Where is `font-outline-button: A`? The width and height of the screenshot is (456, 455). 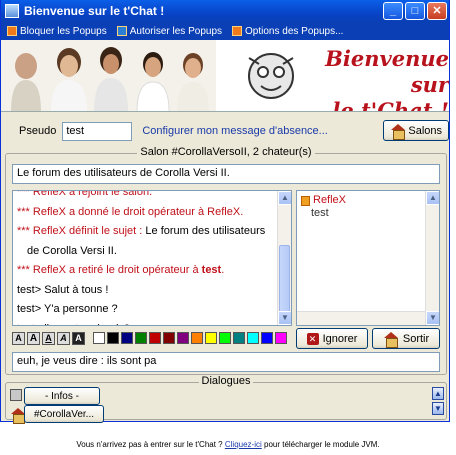
font-outline-button: A is located at coordinates (63, 338).